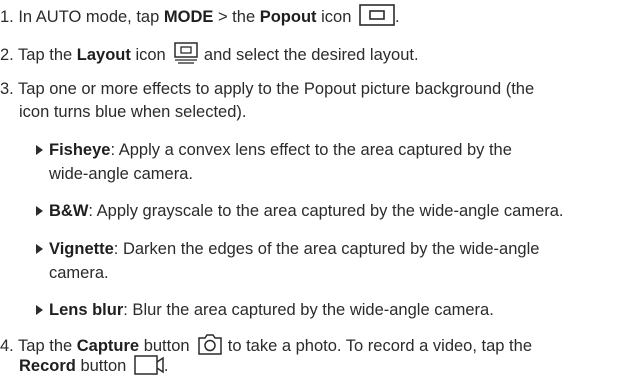 The image size is (634, 380). What do you see at coordinates (210, 346) in the screenshot?
I see `capture-icon` at bounding box center [210, 346].